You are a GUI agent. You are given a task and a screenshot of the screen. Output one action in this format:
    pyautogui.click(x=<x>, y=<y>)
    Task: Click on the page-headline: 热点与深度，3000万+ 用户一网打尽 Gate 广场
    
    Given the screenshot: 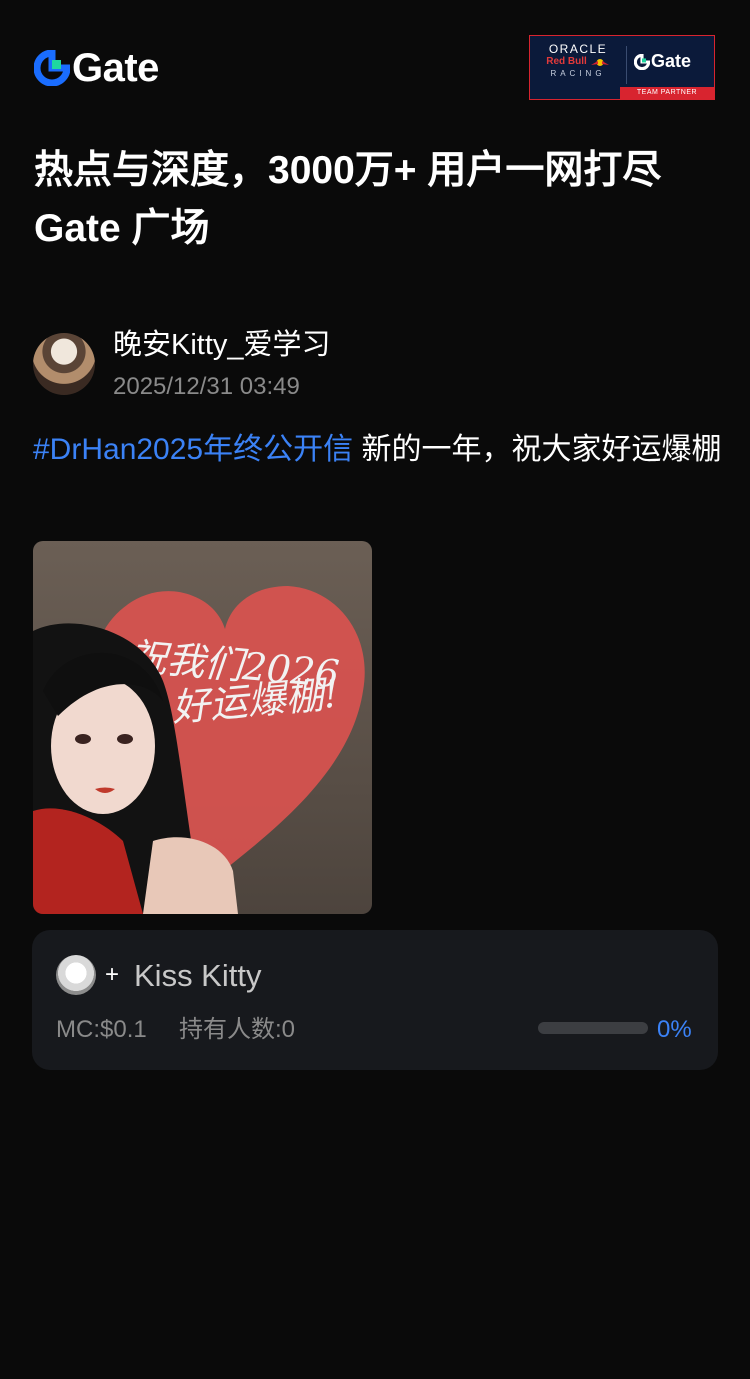 What is the action you would take?
    pyautogui.click(x=348, y=199)
    